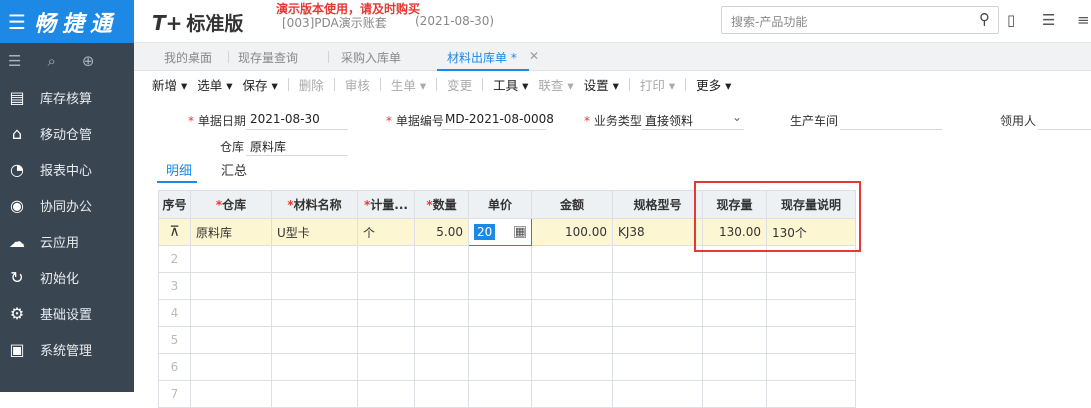  What do you see at coordinates (984, 19) in the screenshot?
I see `search-icon: ⚲` at bounding box center [984, 19].